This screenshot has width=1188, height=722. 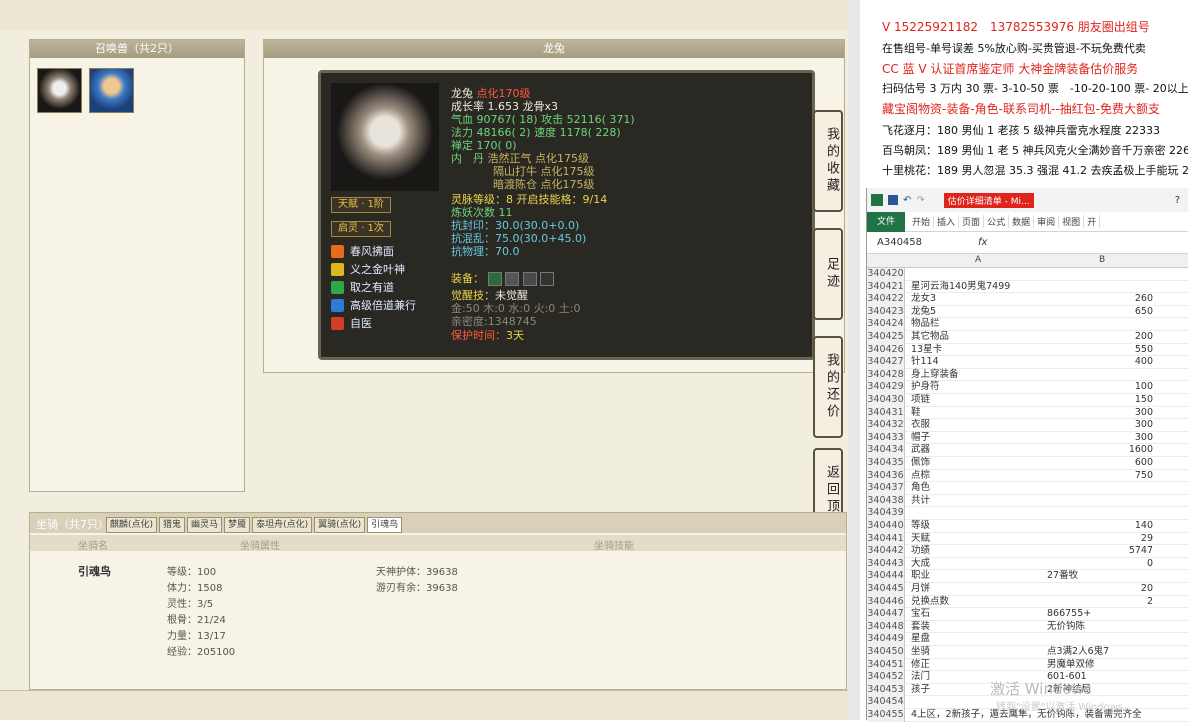 What do you see at coordinates (1027, 312) in the screenshot?
I see `table-row: 340423 龙兔5 650` at bounding box center [1027, 312].